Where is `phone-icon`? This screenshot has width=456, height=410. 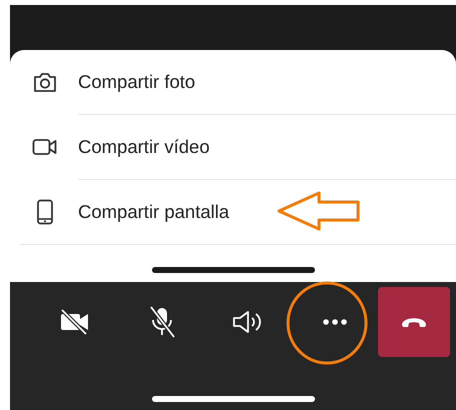 phone-icon is located at coordinates (45, 212).